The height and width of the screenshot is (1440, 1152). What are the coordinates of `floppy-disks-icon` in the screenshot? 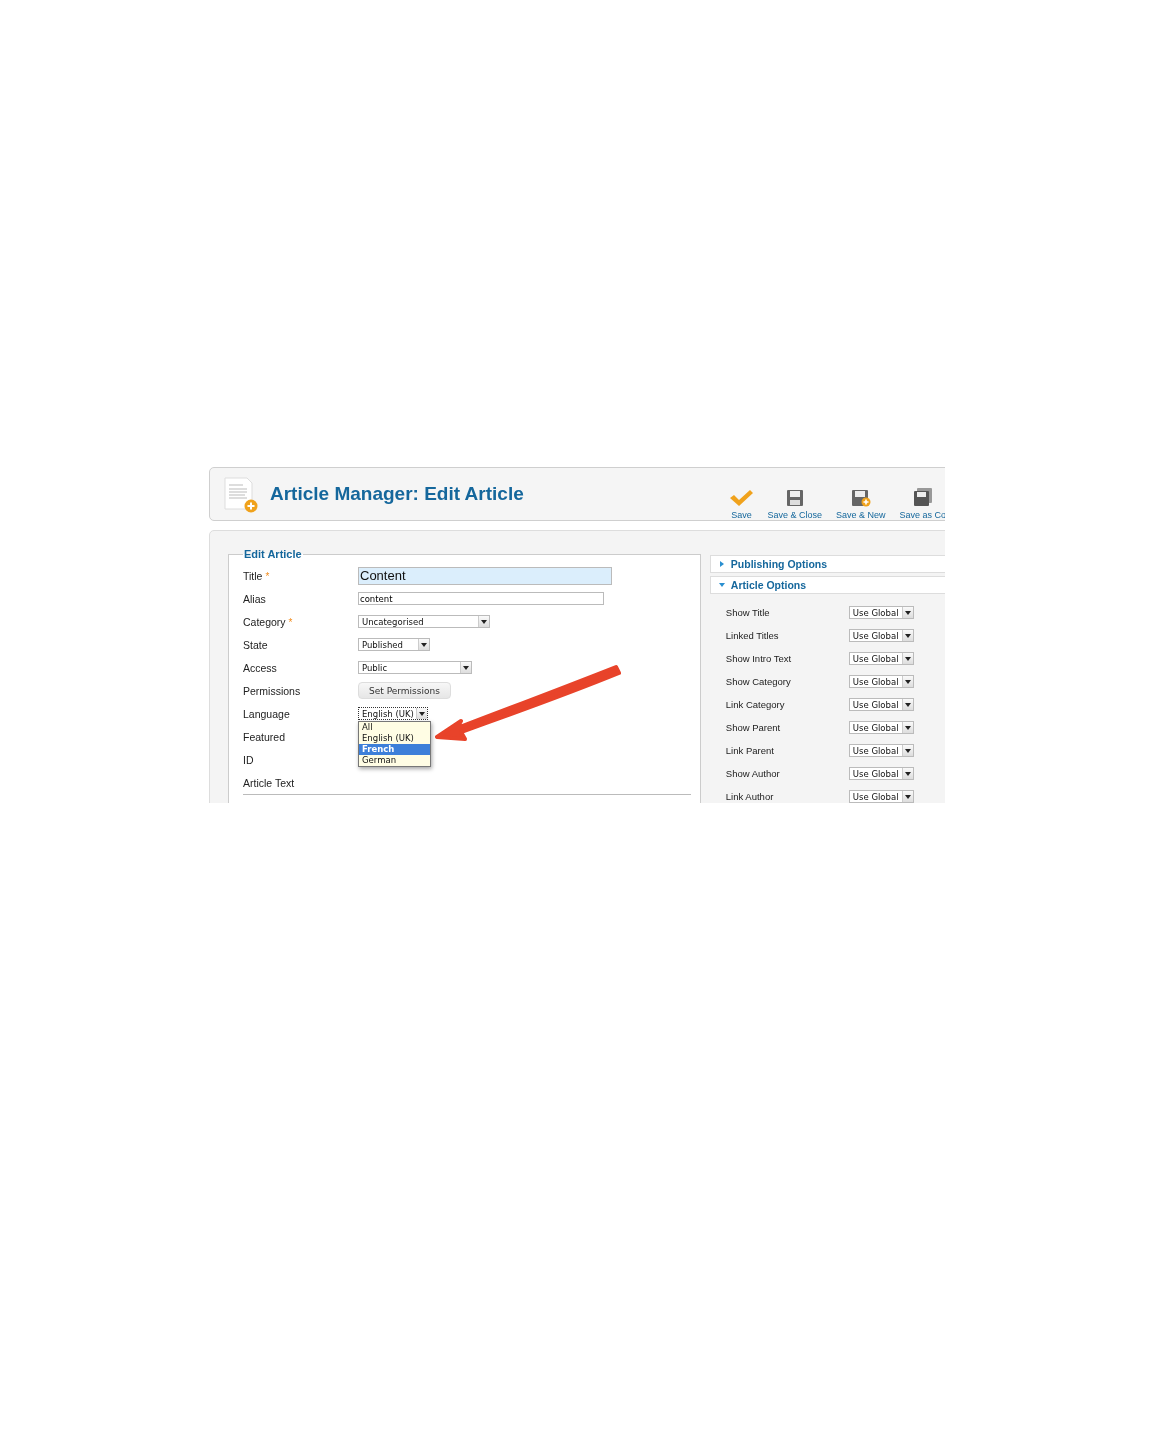 It's located at (922, 497).